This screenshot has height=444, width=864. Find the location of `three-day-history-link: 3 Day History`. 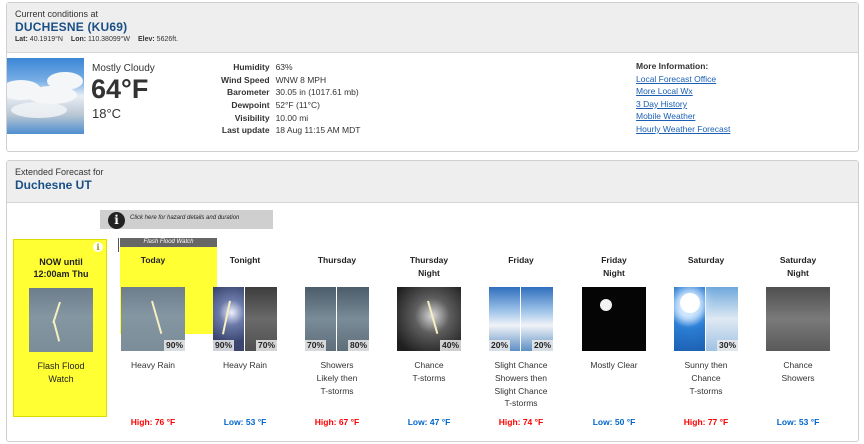

three-day-history-link: 3 Day History is located at coordinates (683, 105).